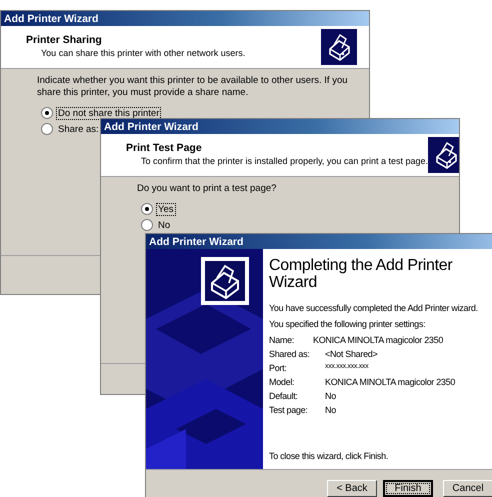 Image resolution: width=492 pixels, height=497 pixels. Describe the element at coordinates (282, 340) in the screenshot. I see `setting-label: Name:` at that location.